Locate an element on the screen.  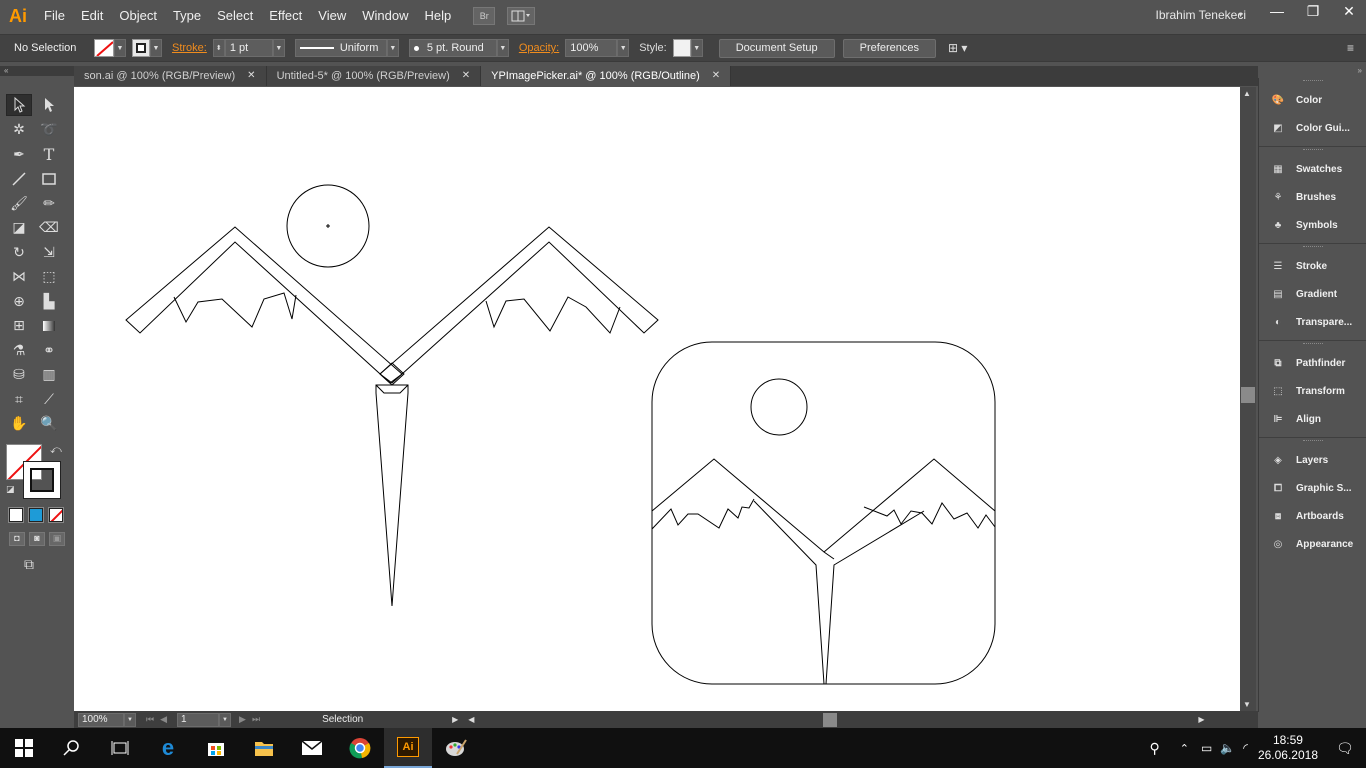
scroll-thumb is located at coordinates (1248, 395).